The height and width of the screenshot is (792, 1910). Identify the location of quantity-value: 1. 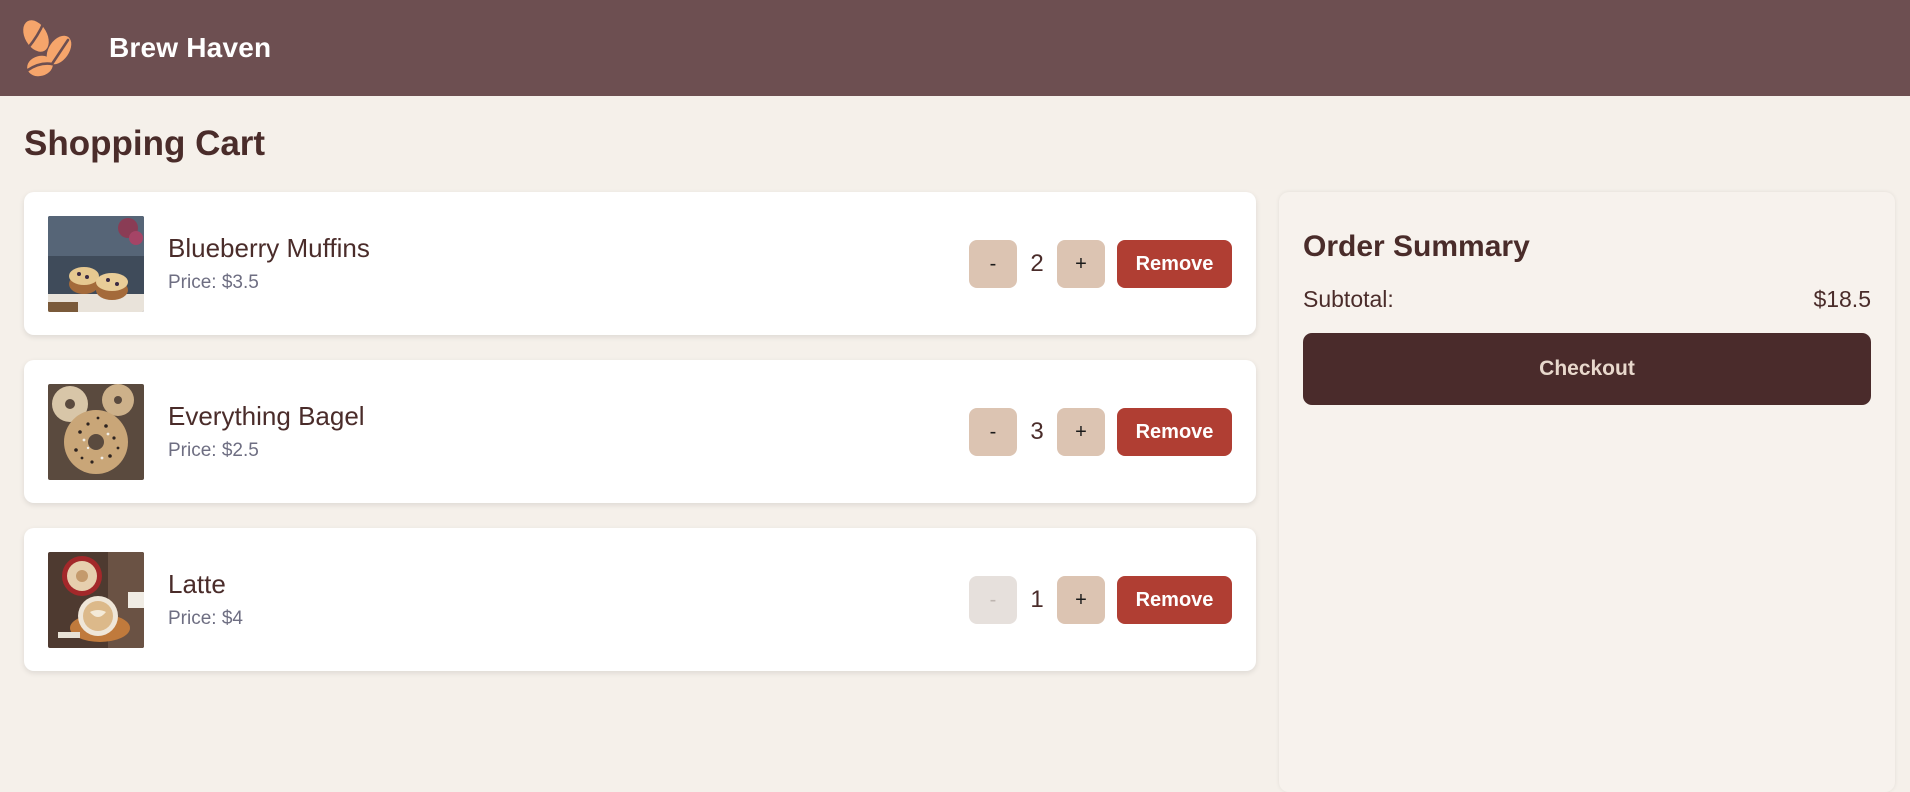
(1037, 599).